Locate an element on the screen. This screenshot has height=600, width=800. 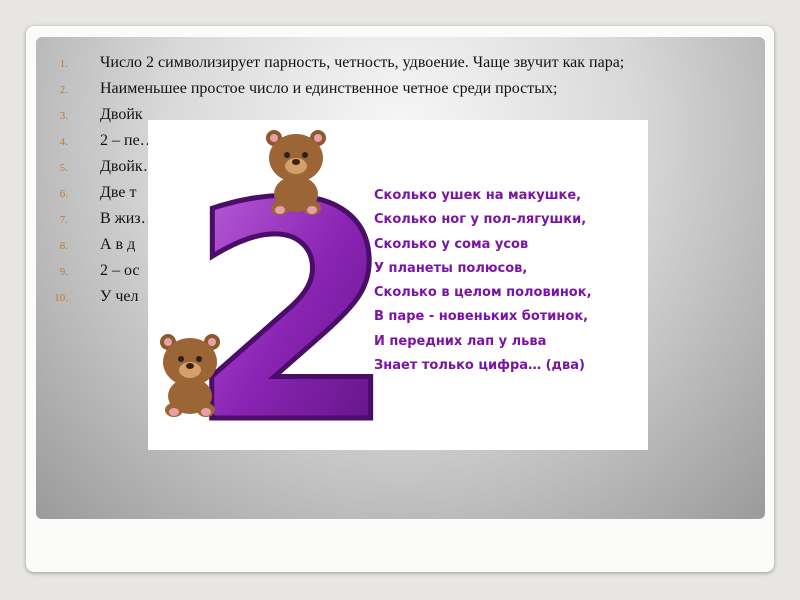
poem-line: Сколько у сома усов is located at coordinates (451, 244).